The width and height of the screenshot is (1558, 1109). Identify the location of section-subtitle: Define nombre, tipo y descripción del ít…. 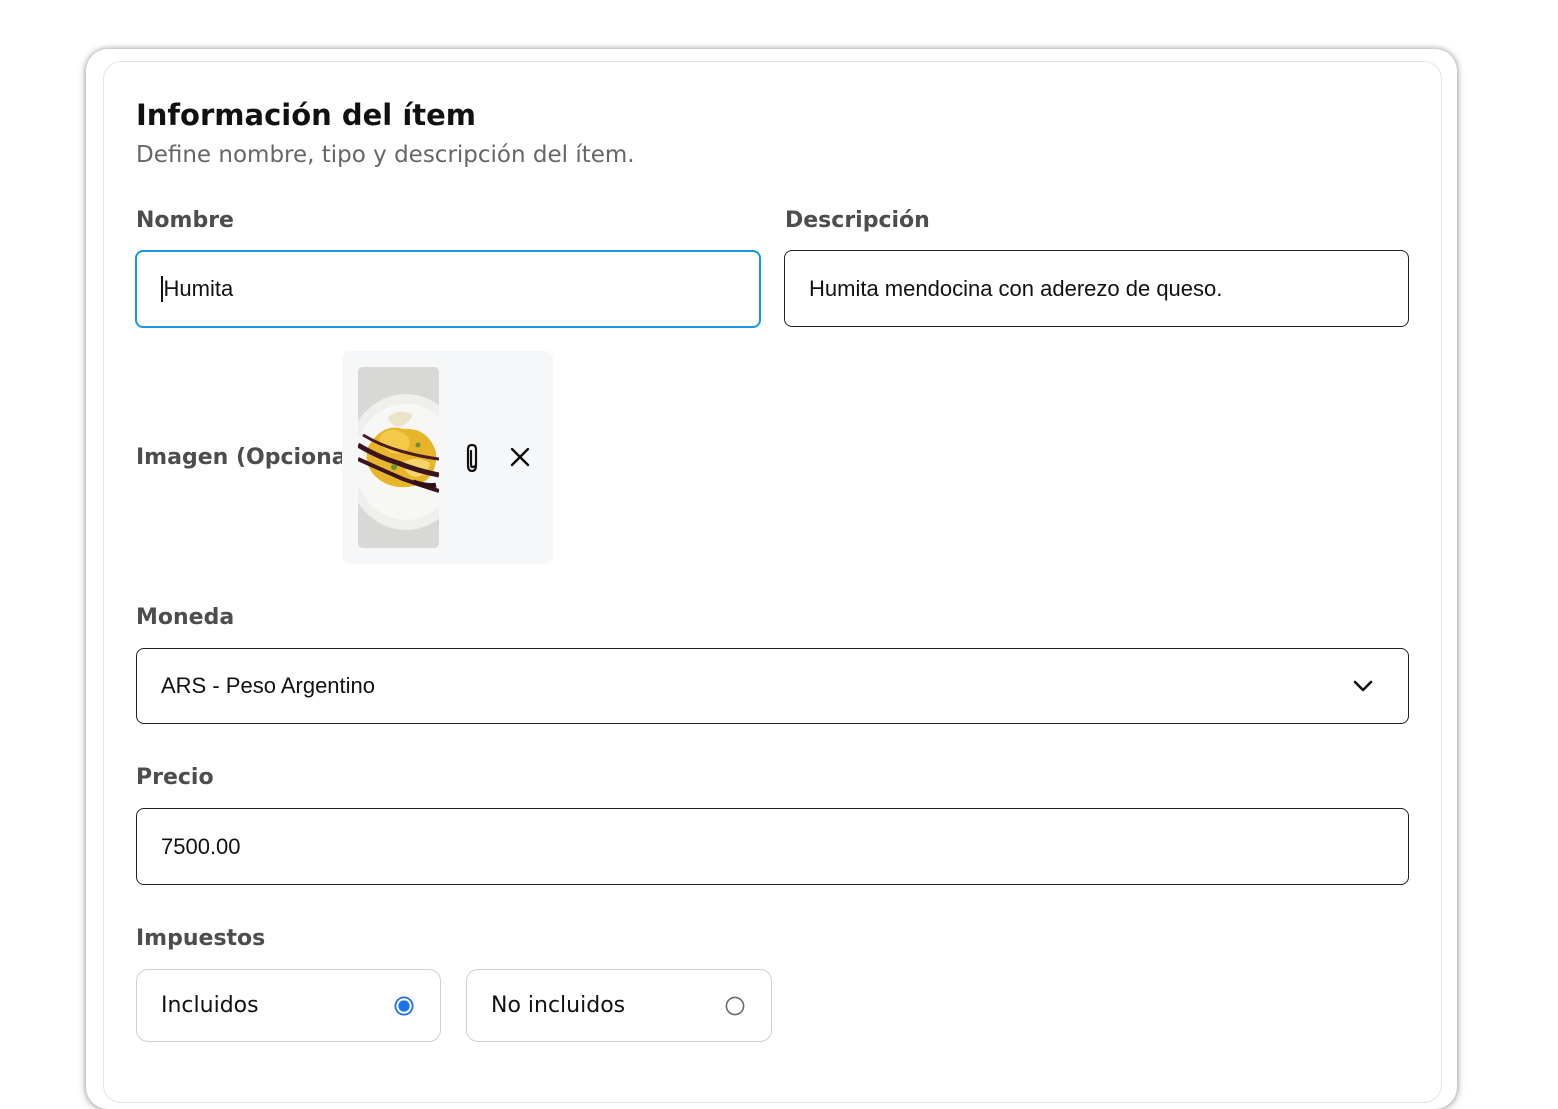
(385, 155).